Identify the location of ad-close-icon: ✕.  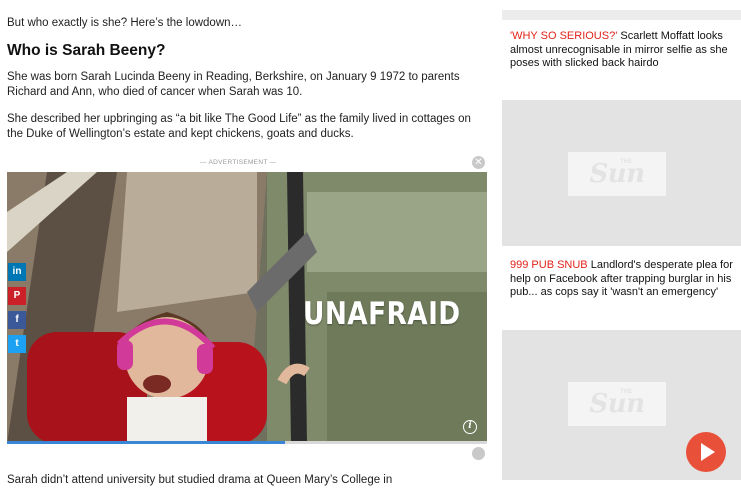
(478, 162).